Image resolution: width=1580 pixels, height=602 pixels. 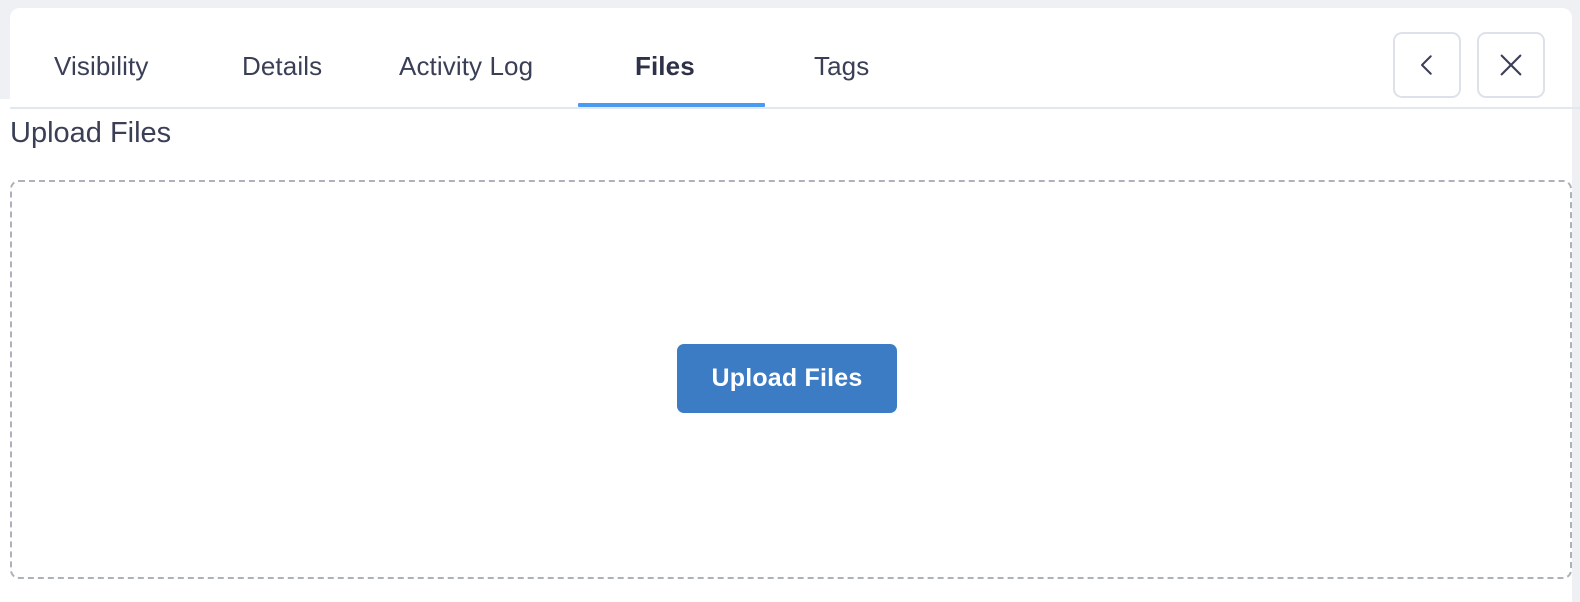 I want to click on tab-activity-log: Activity Log, so click(x=466, y=66).